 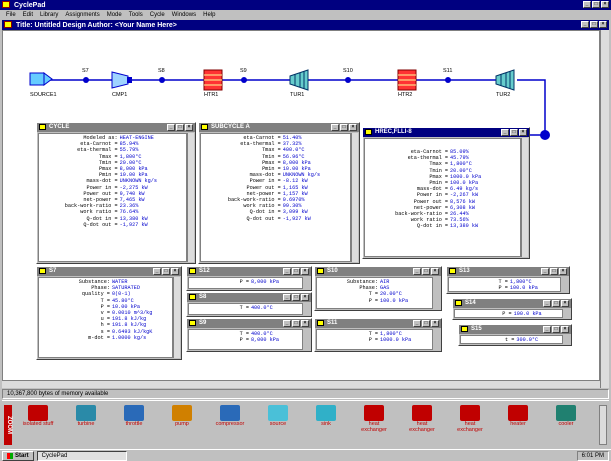 What do you see at coordinates (448, 80) in the screenshot?
I see `stream-node-s11` at bounding box center [448, 80].